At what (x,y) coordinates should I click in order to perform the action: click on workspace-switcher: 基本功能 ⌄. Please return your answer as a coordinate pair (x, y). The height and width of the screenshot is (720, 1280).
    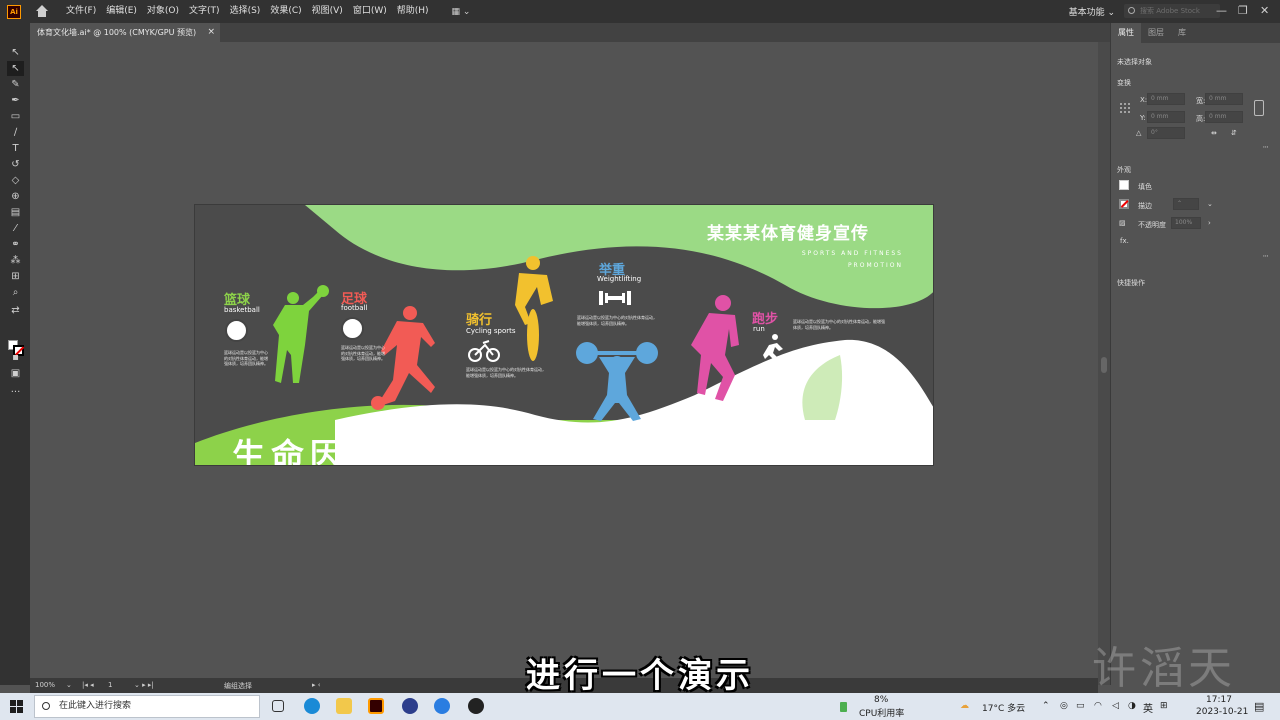
    Looking at the image, I should click on (1092, 11).